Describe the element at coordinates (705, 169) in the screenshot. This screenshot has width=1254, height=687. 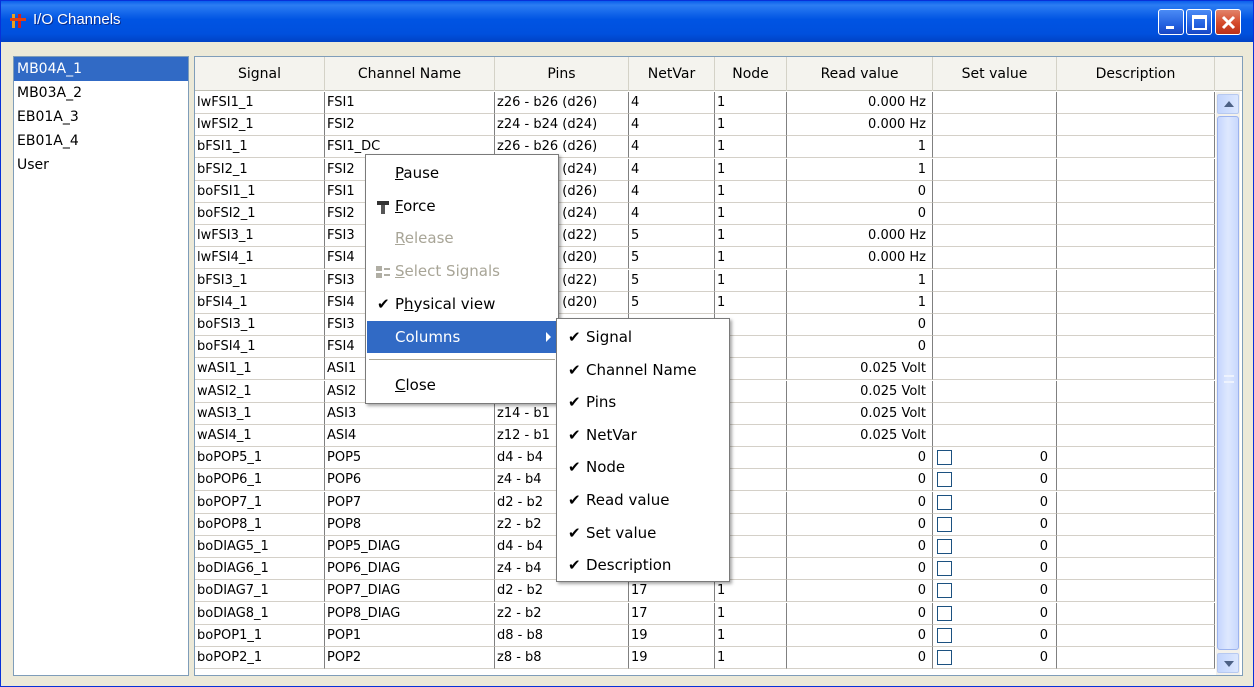
I see `table-row: bFSI2_1FSI2z24 - b24 (d24)411` at that location.